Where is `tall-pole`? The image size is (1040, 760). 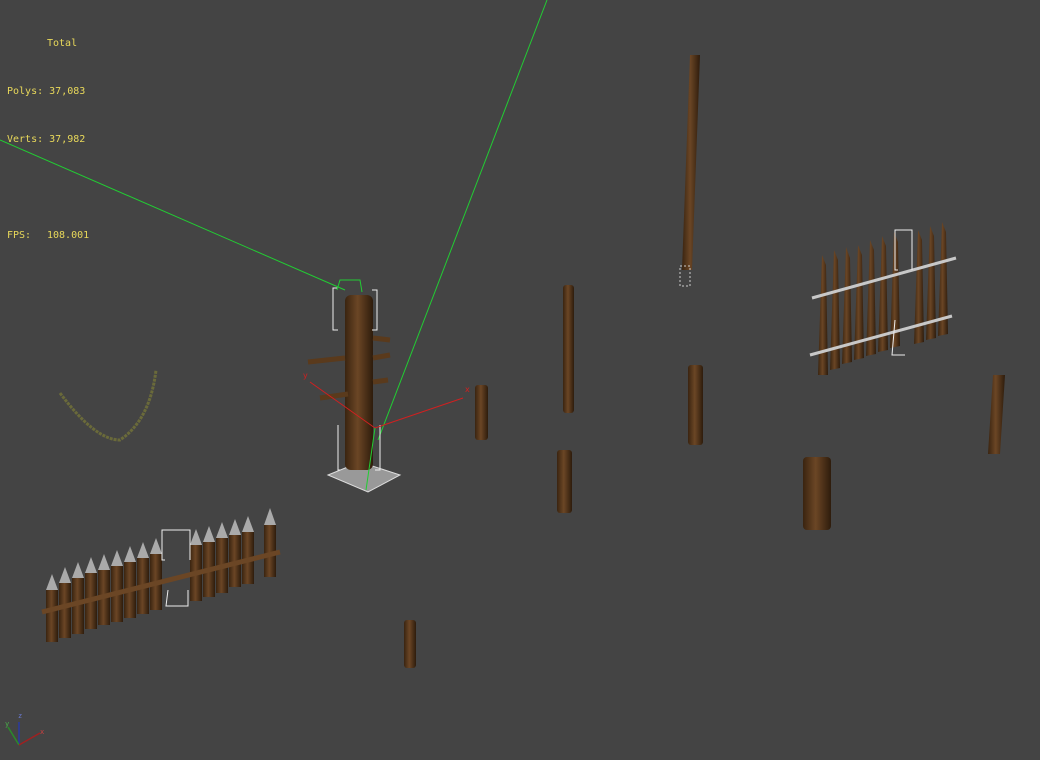
tall-pole is located at coordinates (689, 171).